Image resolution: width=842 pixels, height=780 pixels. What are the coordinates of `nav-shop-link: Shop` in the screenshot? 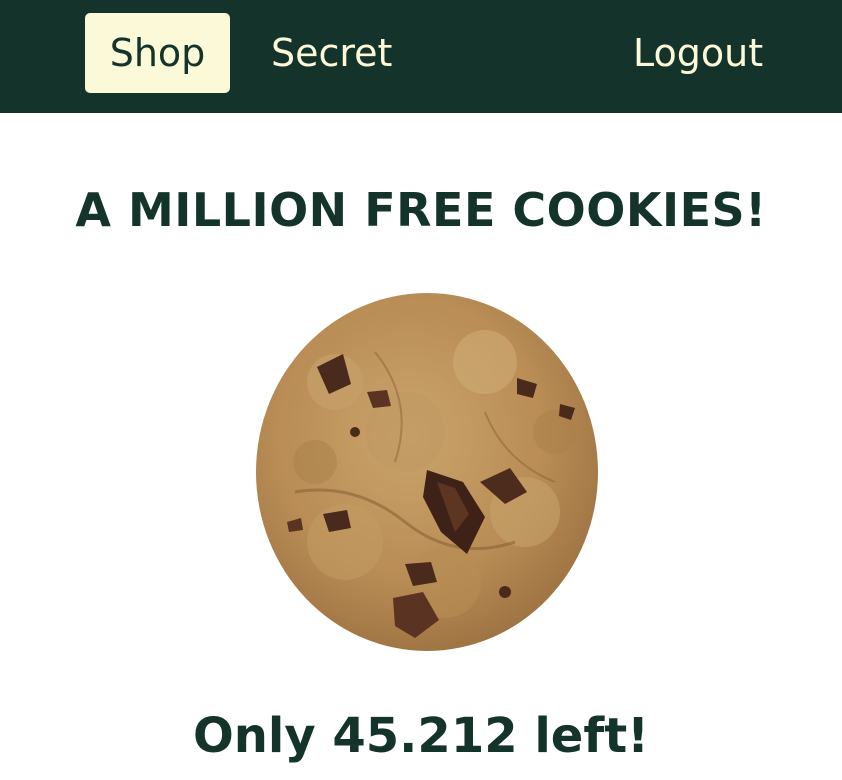 It's located at (157, 53).